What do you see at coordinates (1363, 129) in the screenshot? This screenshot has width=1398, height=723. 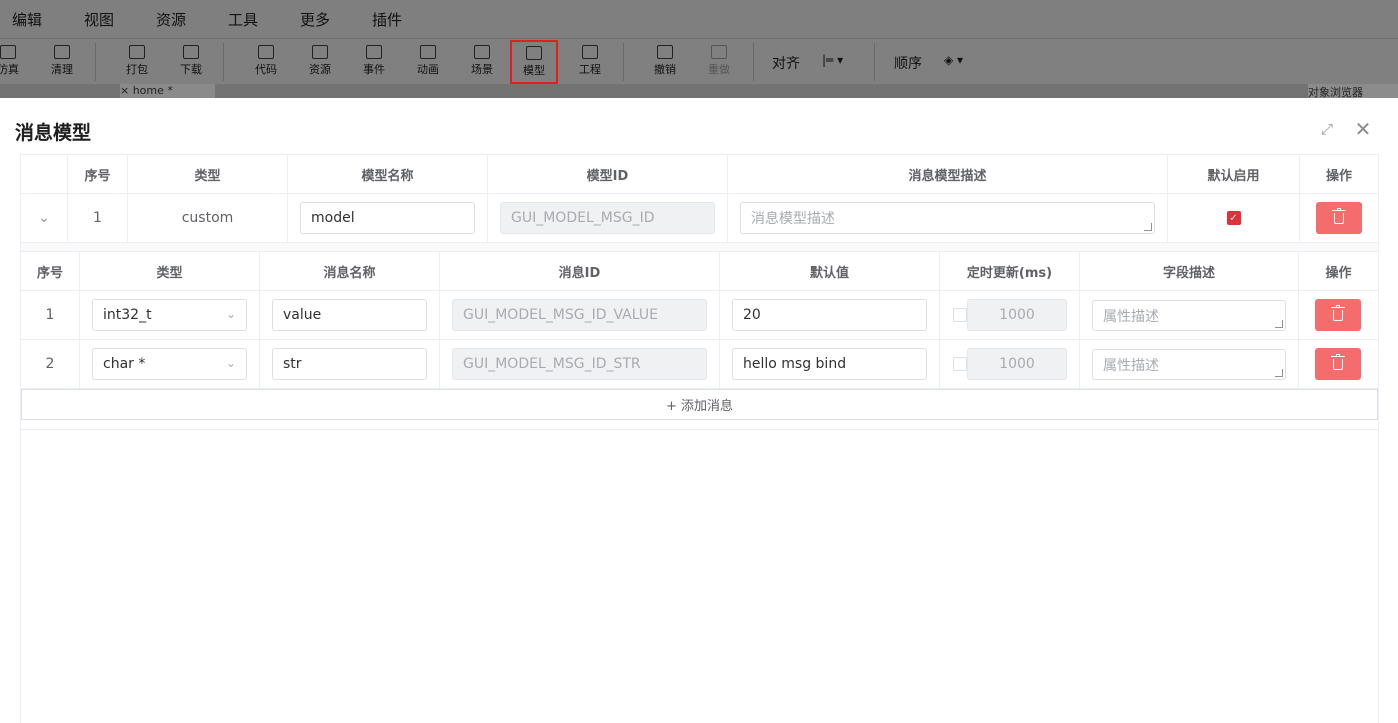 I see `close-icon: ✕` at bounding box center [1363, 129].